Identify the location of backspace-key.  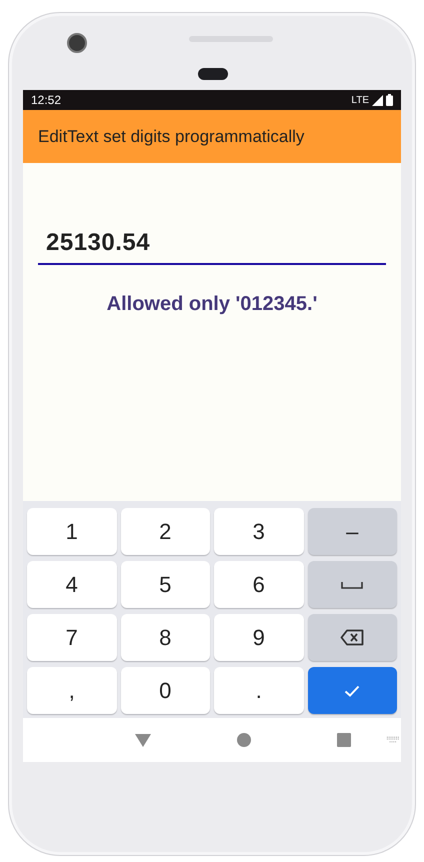
(352, 637).